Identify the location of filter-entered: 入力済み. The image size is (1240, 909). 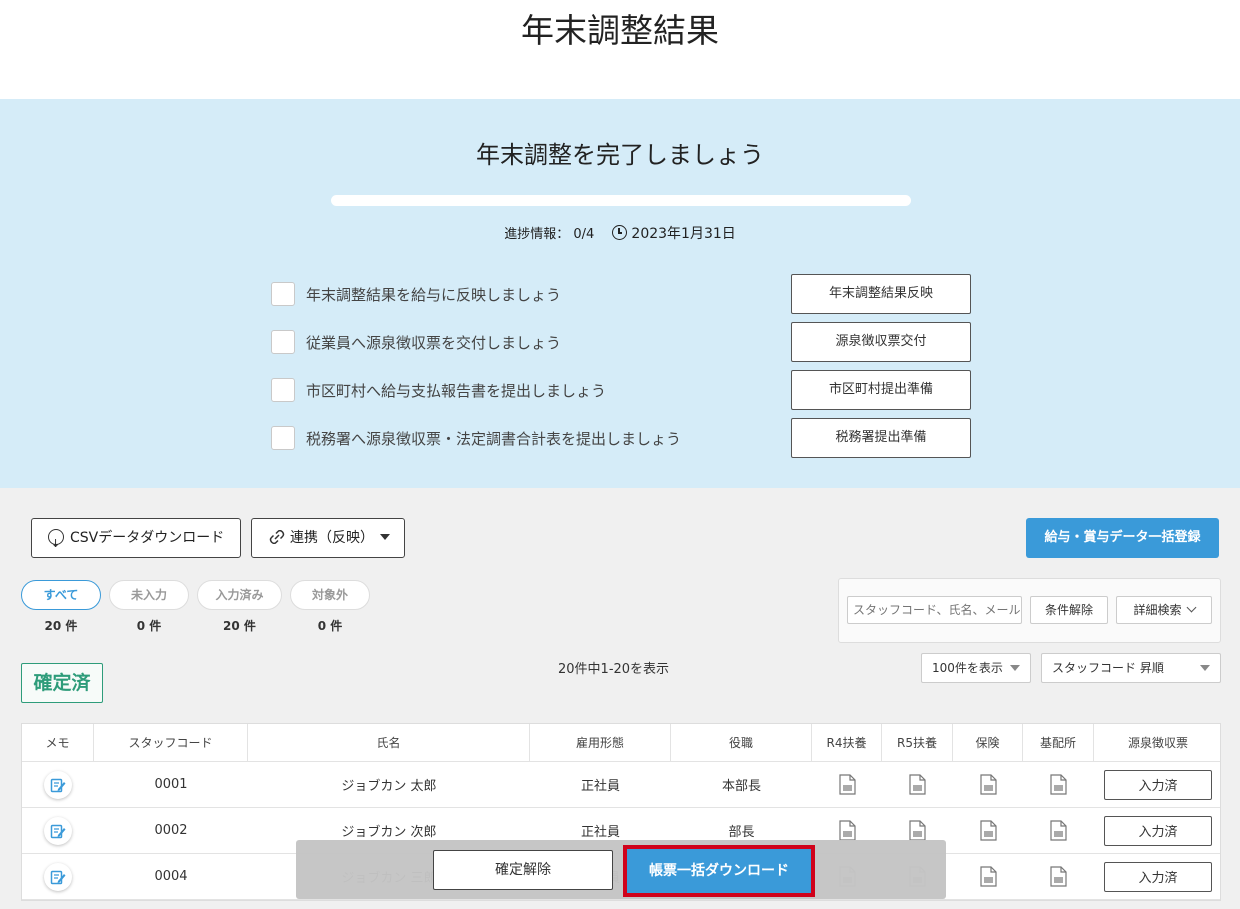
(239, 595).